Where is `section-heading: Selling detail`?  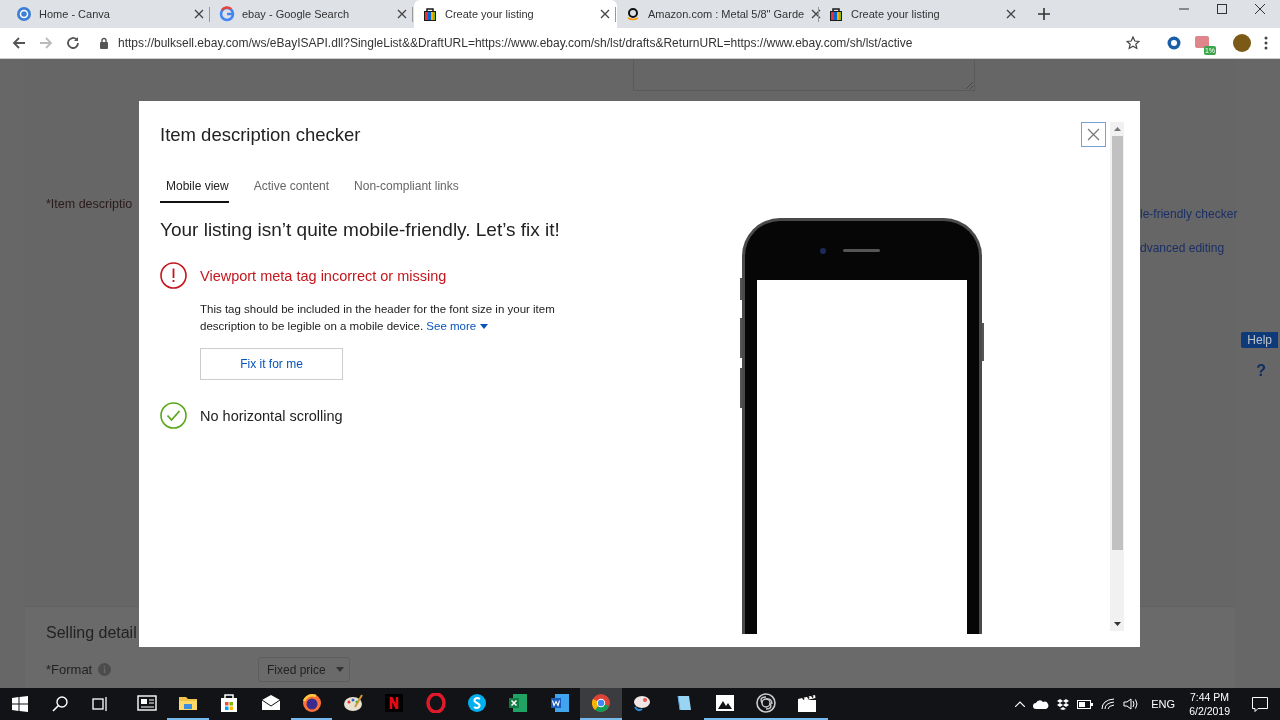
section-heading: Selling detail is located at coordinates (91, 633).